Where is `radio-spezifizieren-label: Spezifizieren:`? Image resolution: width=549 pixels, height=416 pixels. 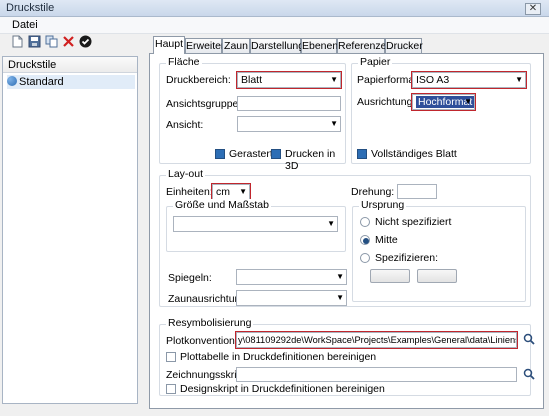
radio-spezifizieren-label: Spezifizieren: is located at coordinates (407, 258).